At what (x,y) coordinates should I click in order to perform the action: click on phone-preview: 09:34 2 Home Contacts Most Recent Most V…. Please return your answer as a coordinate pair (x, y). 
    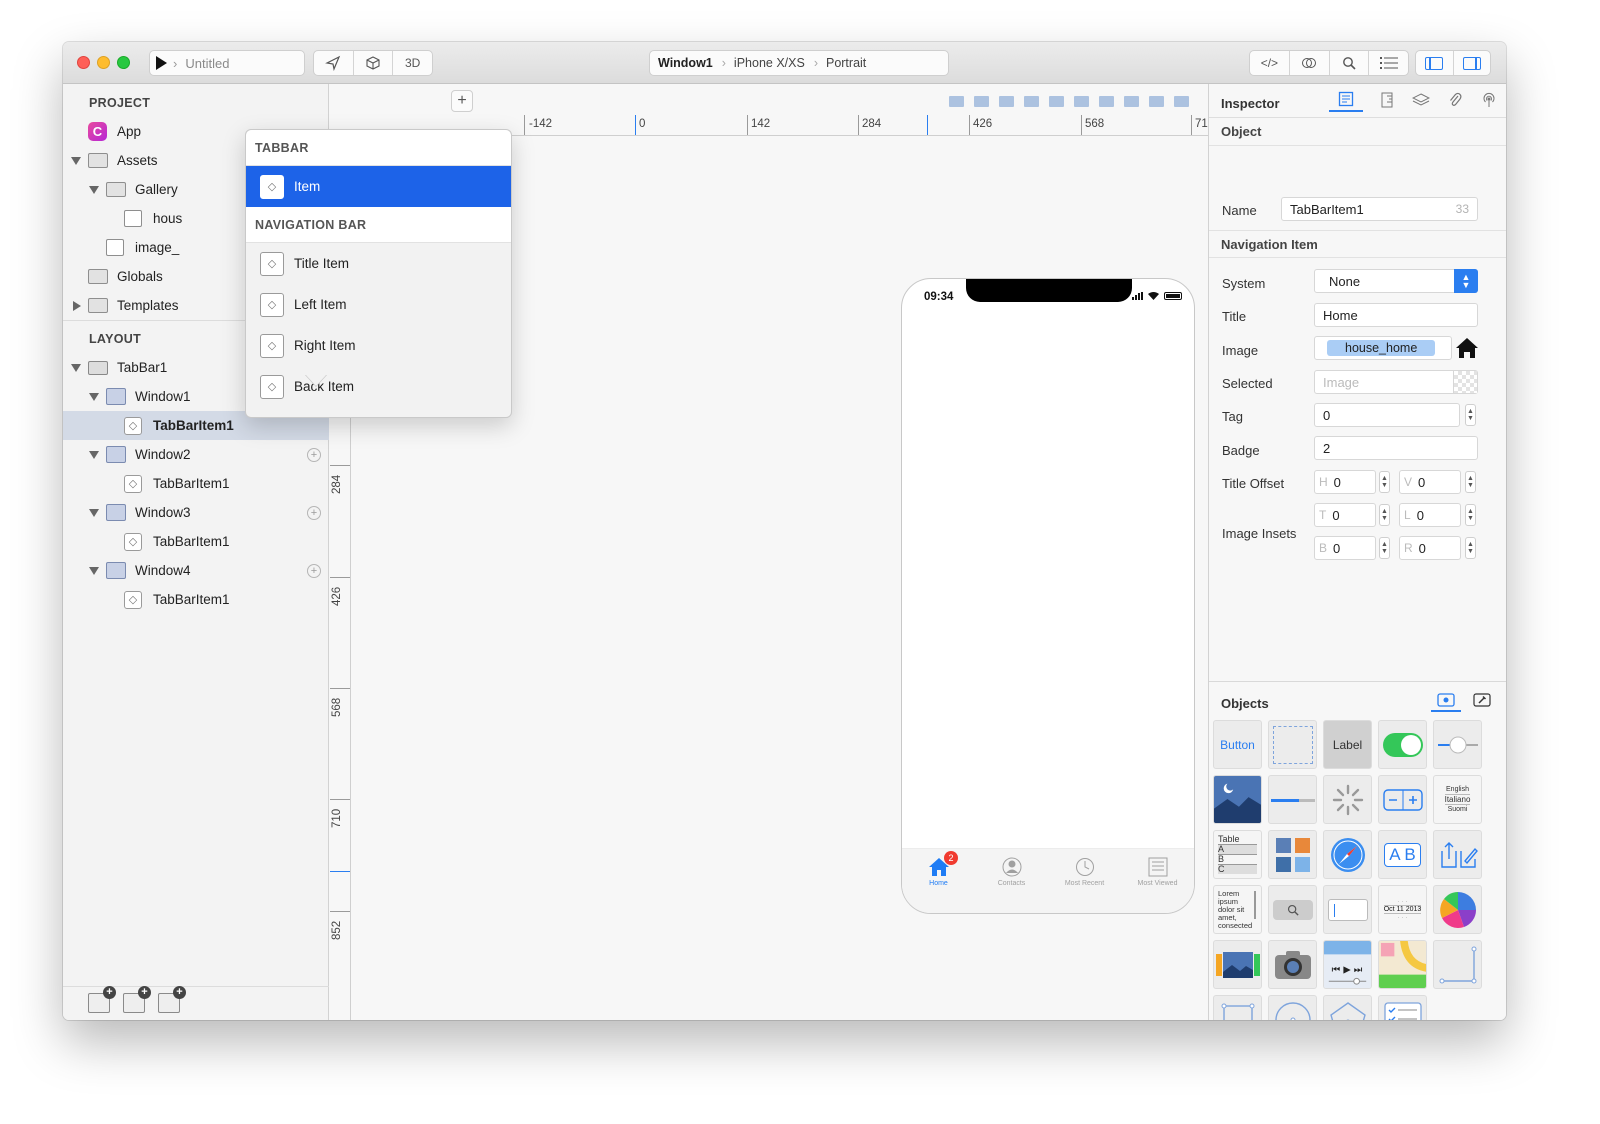
    Looking at the image, I should click on (1048, 596).